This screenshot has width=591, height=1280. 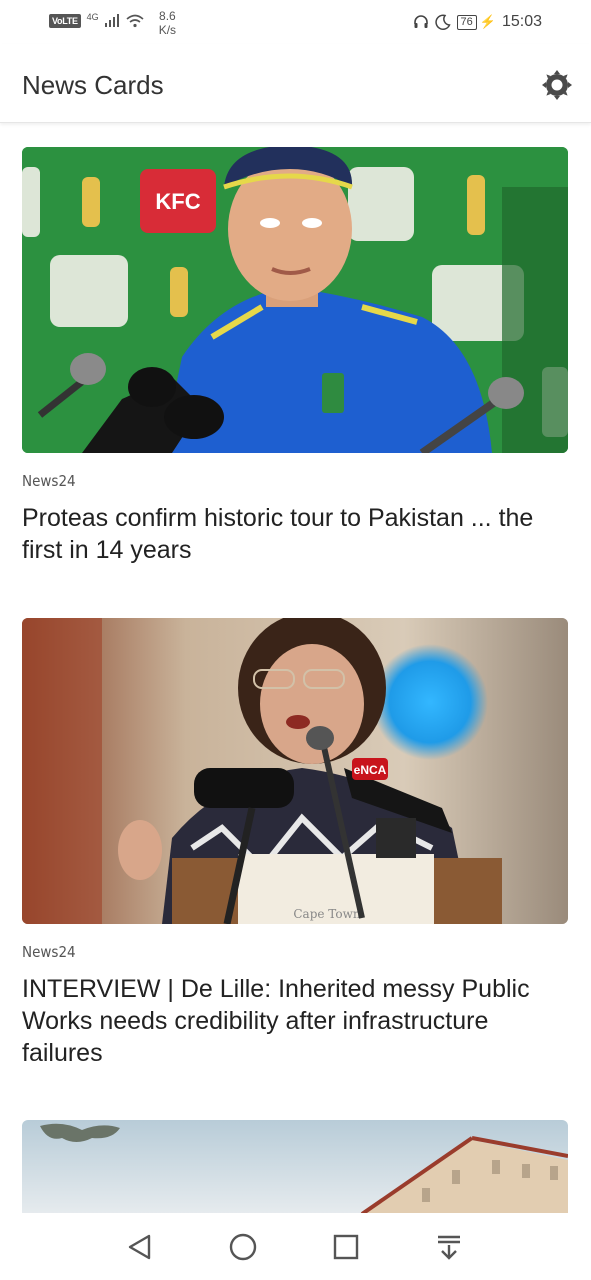 I want to click on svg-text: eNCA, so click(x=370, y=770).